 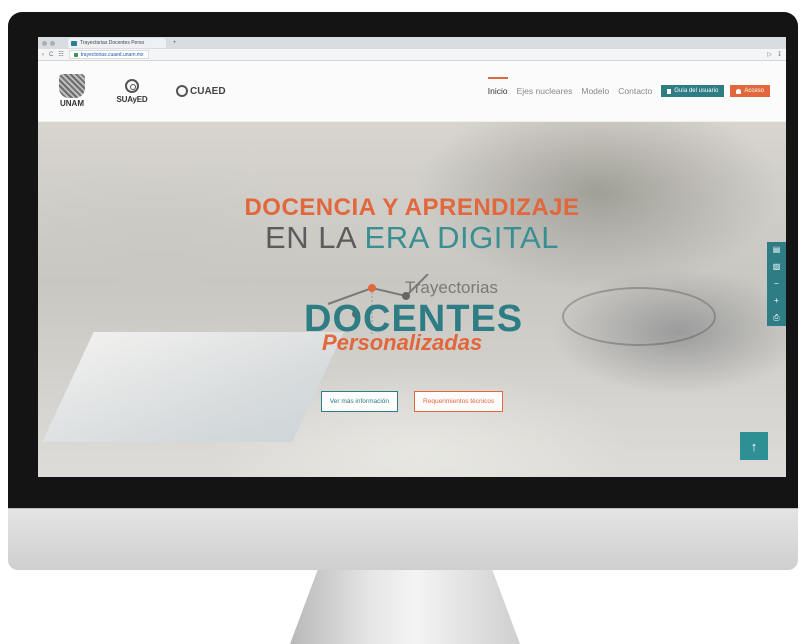 What do you see at coordinates (777, 267) in the screenshot?
I see `file-icon: ▨` at bounding box center [777, 267].